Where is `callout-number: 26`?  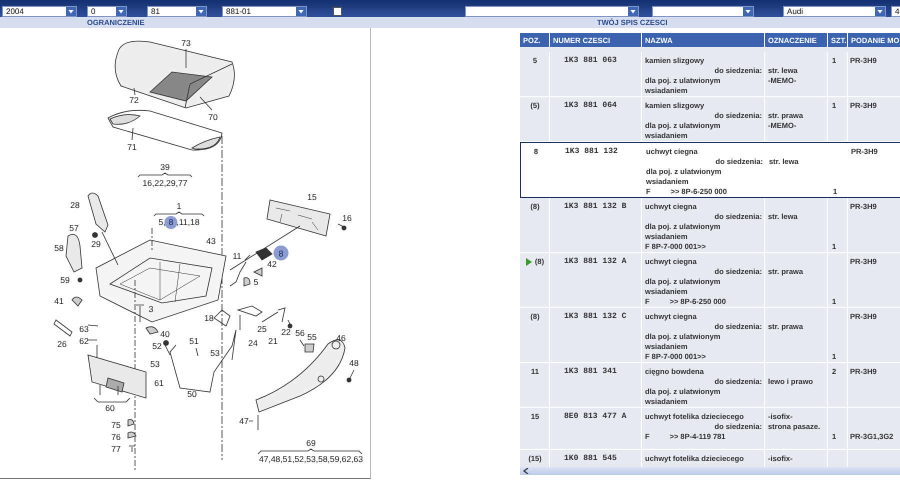 callout-number: 26 is located at coordinates (62, 344).